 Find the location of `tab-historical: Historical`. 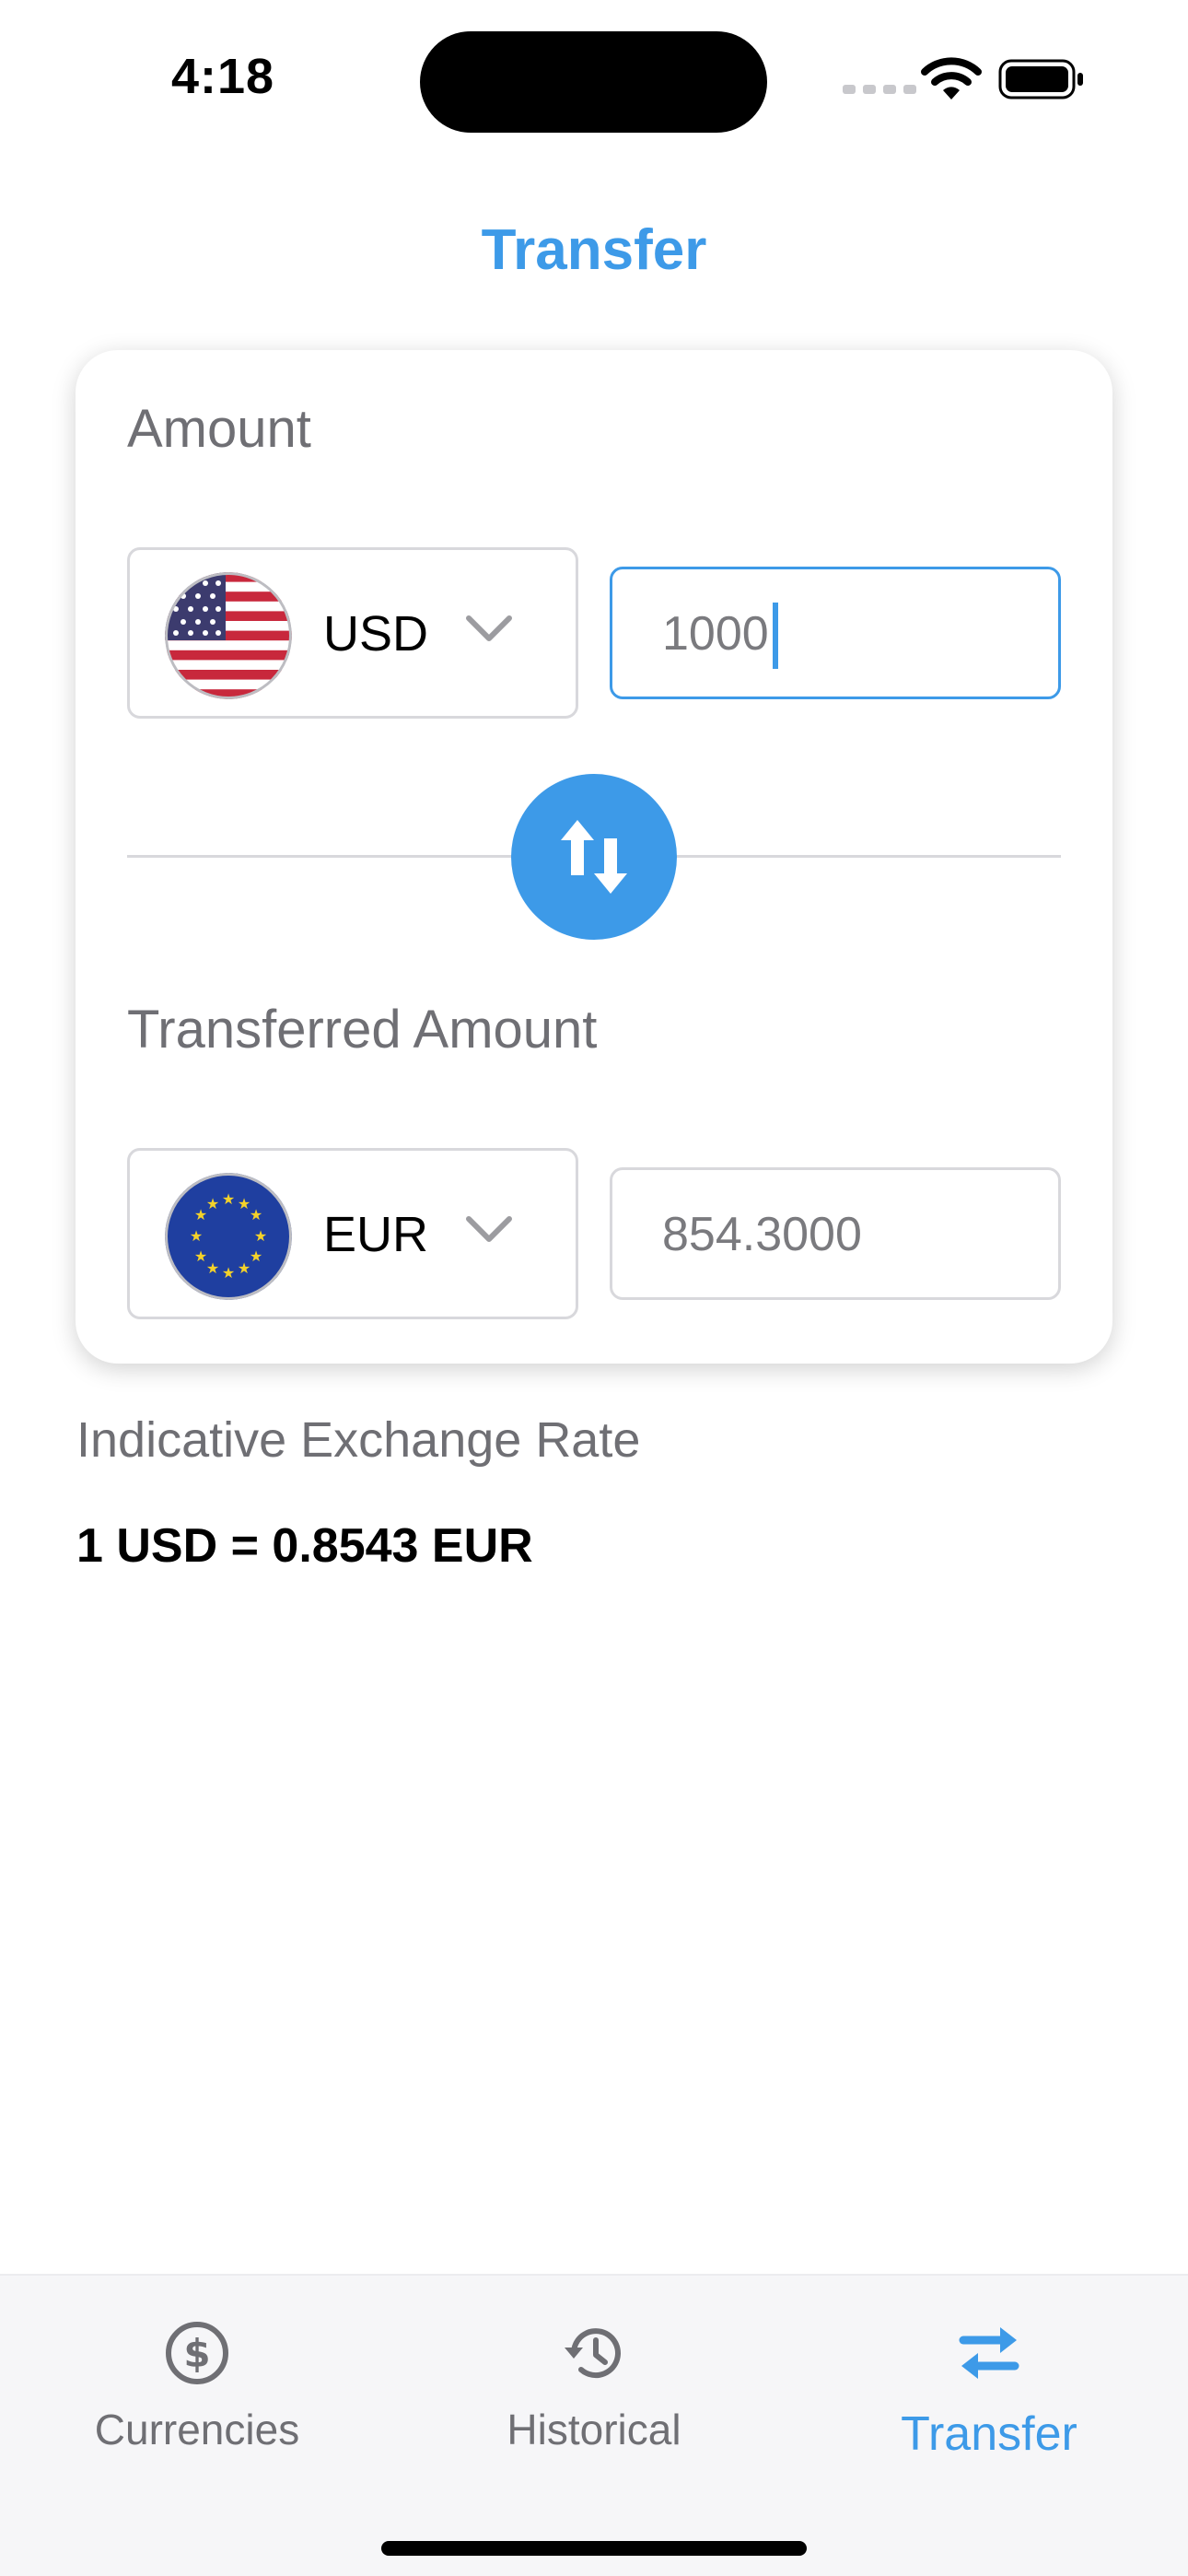

tab-historical: Historical is located at coordinates (594, 2387).